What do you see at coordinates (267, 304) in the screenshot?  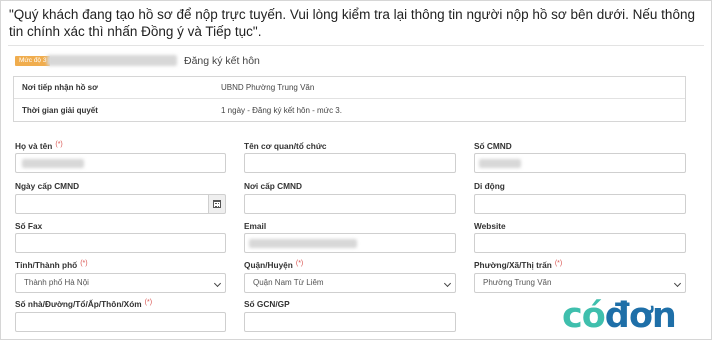 I see `gcn-gp-label: Số GCN/GP` at bounding box center [267, 304].